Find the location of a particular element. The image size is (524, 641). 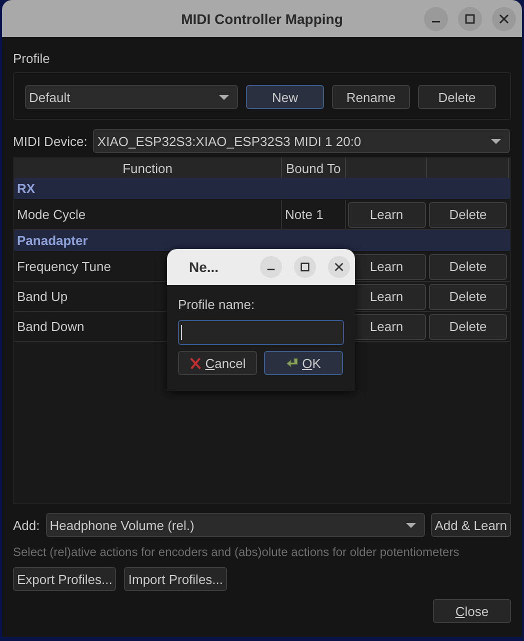

group-label: Panadapter is located at coordinates (52, 240).